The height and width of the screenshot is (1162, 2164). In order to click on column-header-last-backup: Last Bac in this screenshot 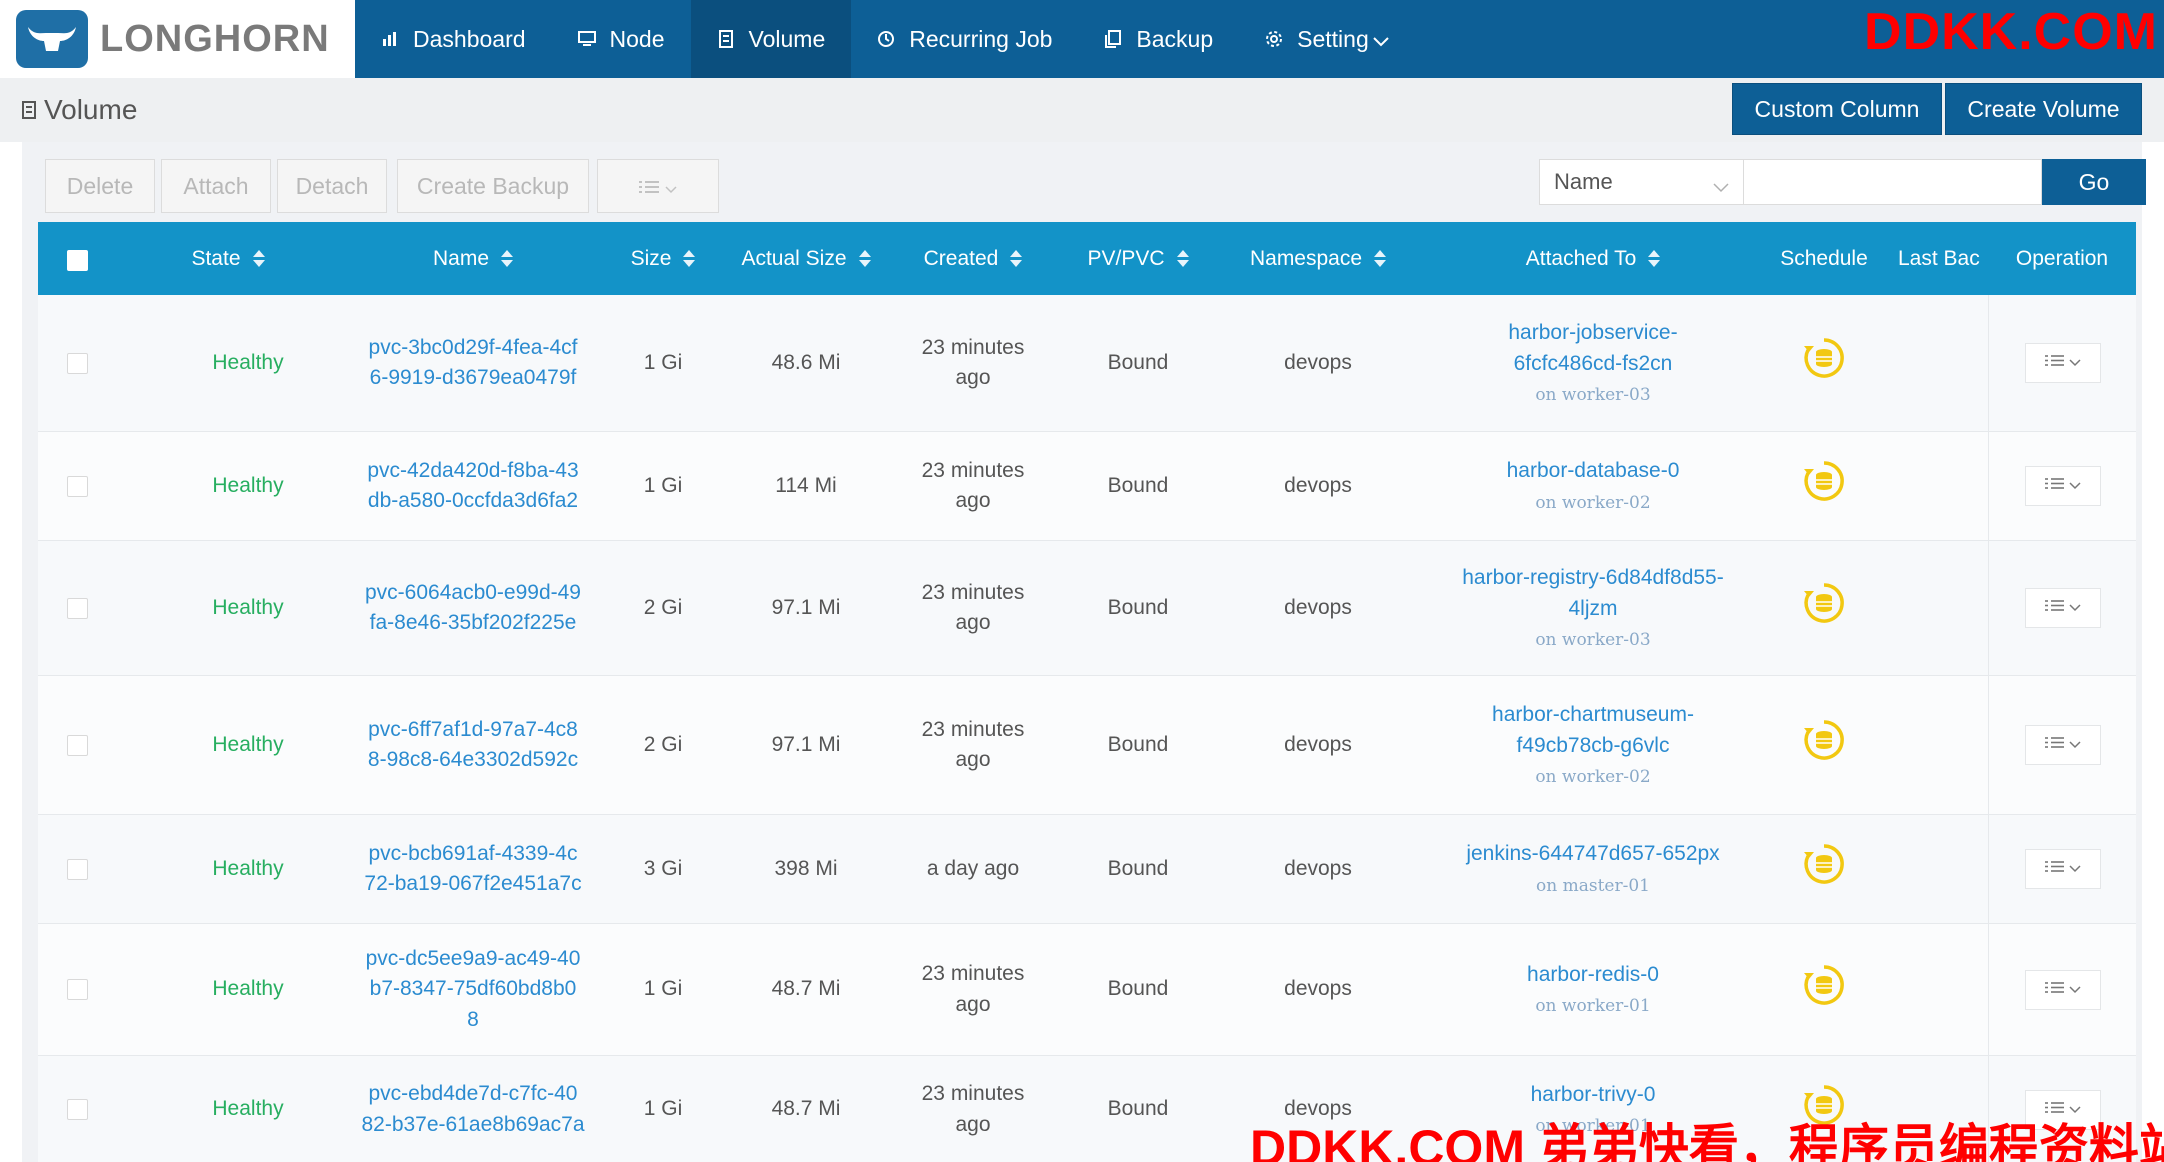, I will do `click(1938, 258)`.